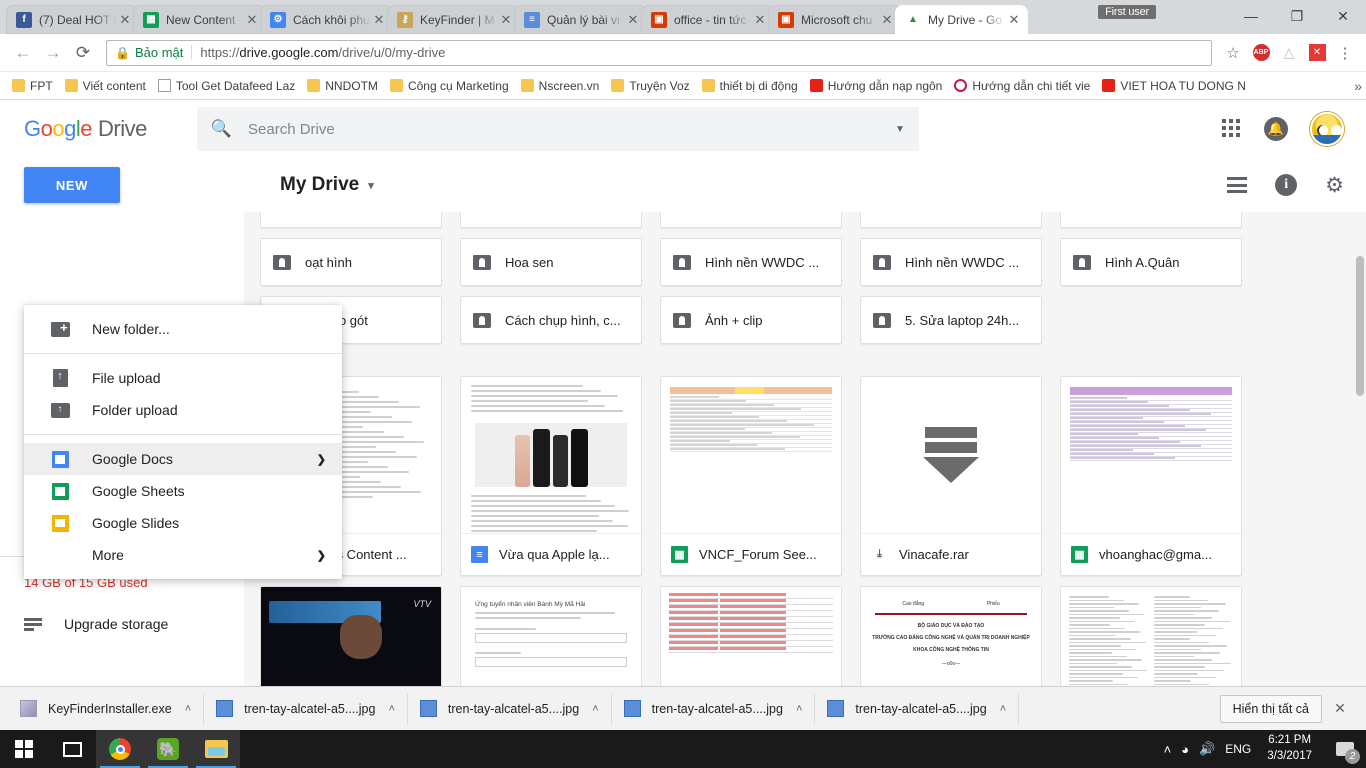  What do you see at coordinates (183, 410) in the screenshot?
I see `menu-item: ↑ Folder upload` at bounding box center [183, 410].